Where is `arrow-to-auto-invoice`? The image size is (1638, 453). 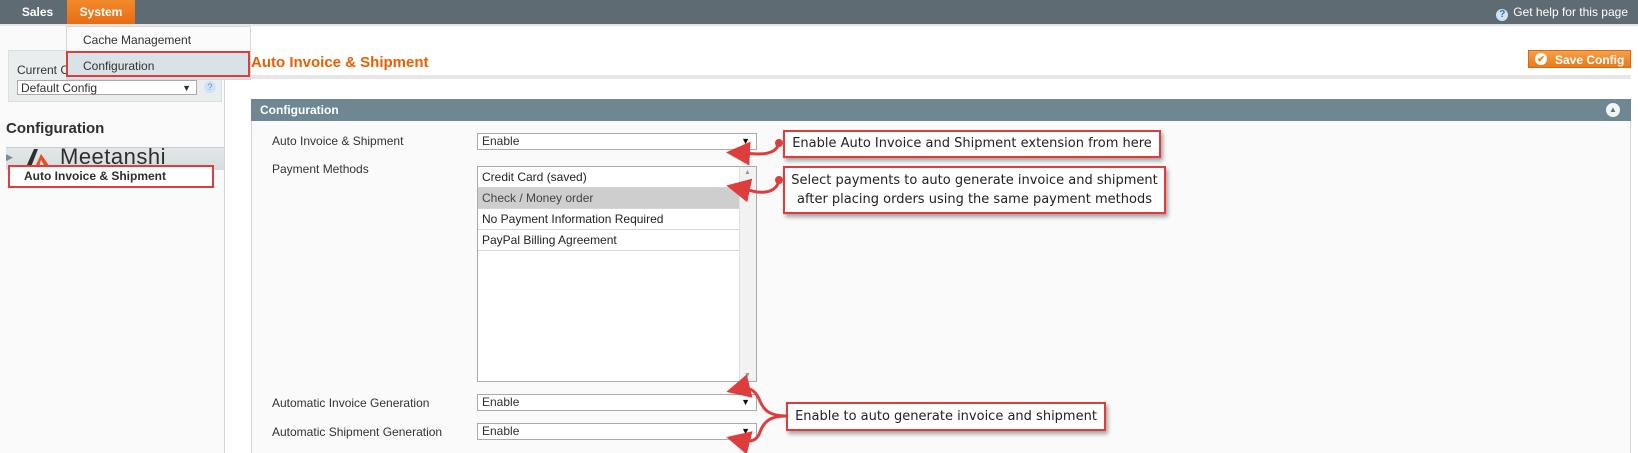
arrow-to-auto-invoice is located at coordinates (753, 153).